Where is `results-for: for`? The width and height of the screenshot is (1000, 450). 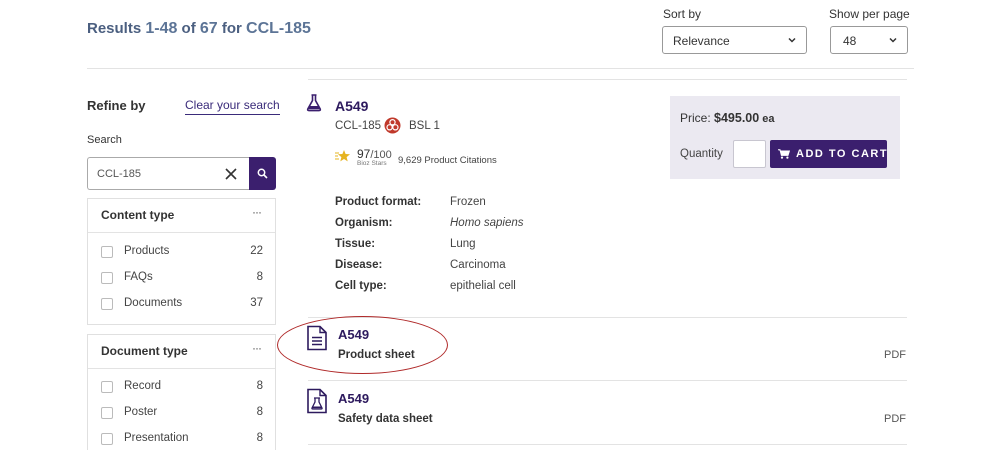 results-for: for is located at coordinates (232, 28).